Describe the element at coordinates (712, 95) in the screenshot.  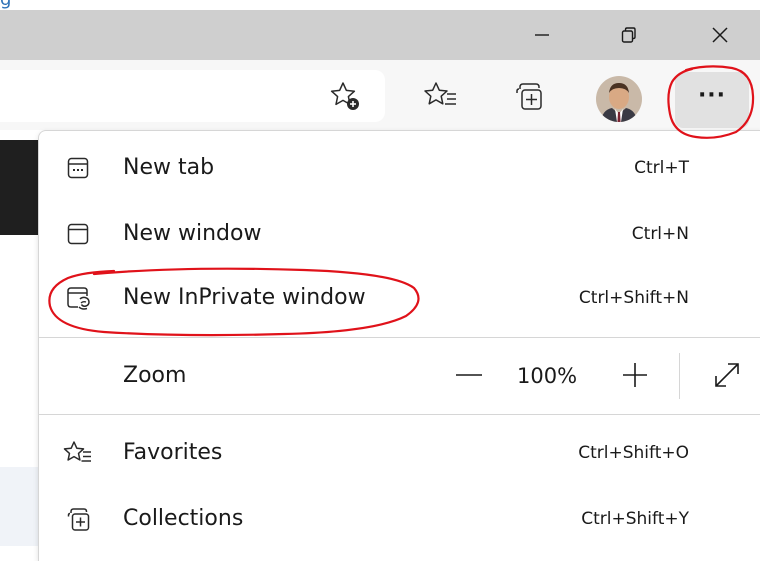
I see `more-icon: ···` at that location.